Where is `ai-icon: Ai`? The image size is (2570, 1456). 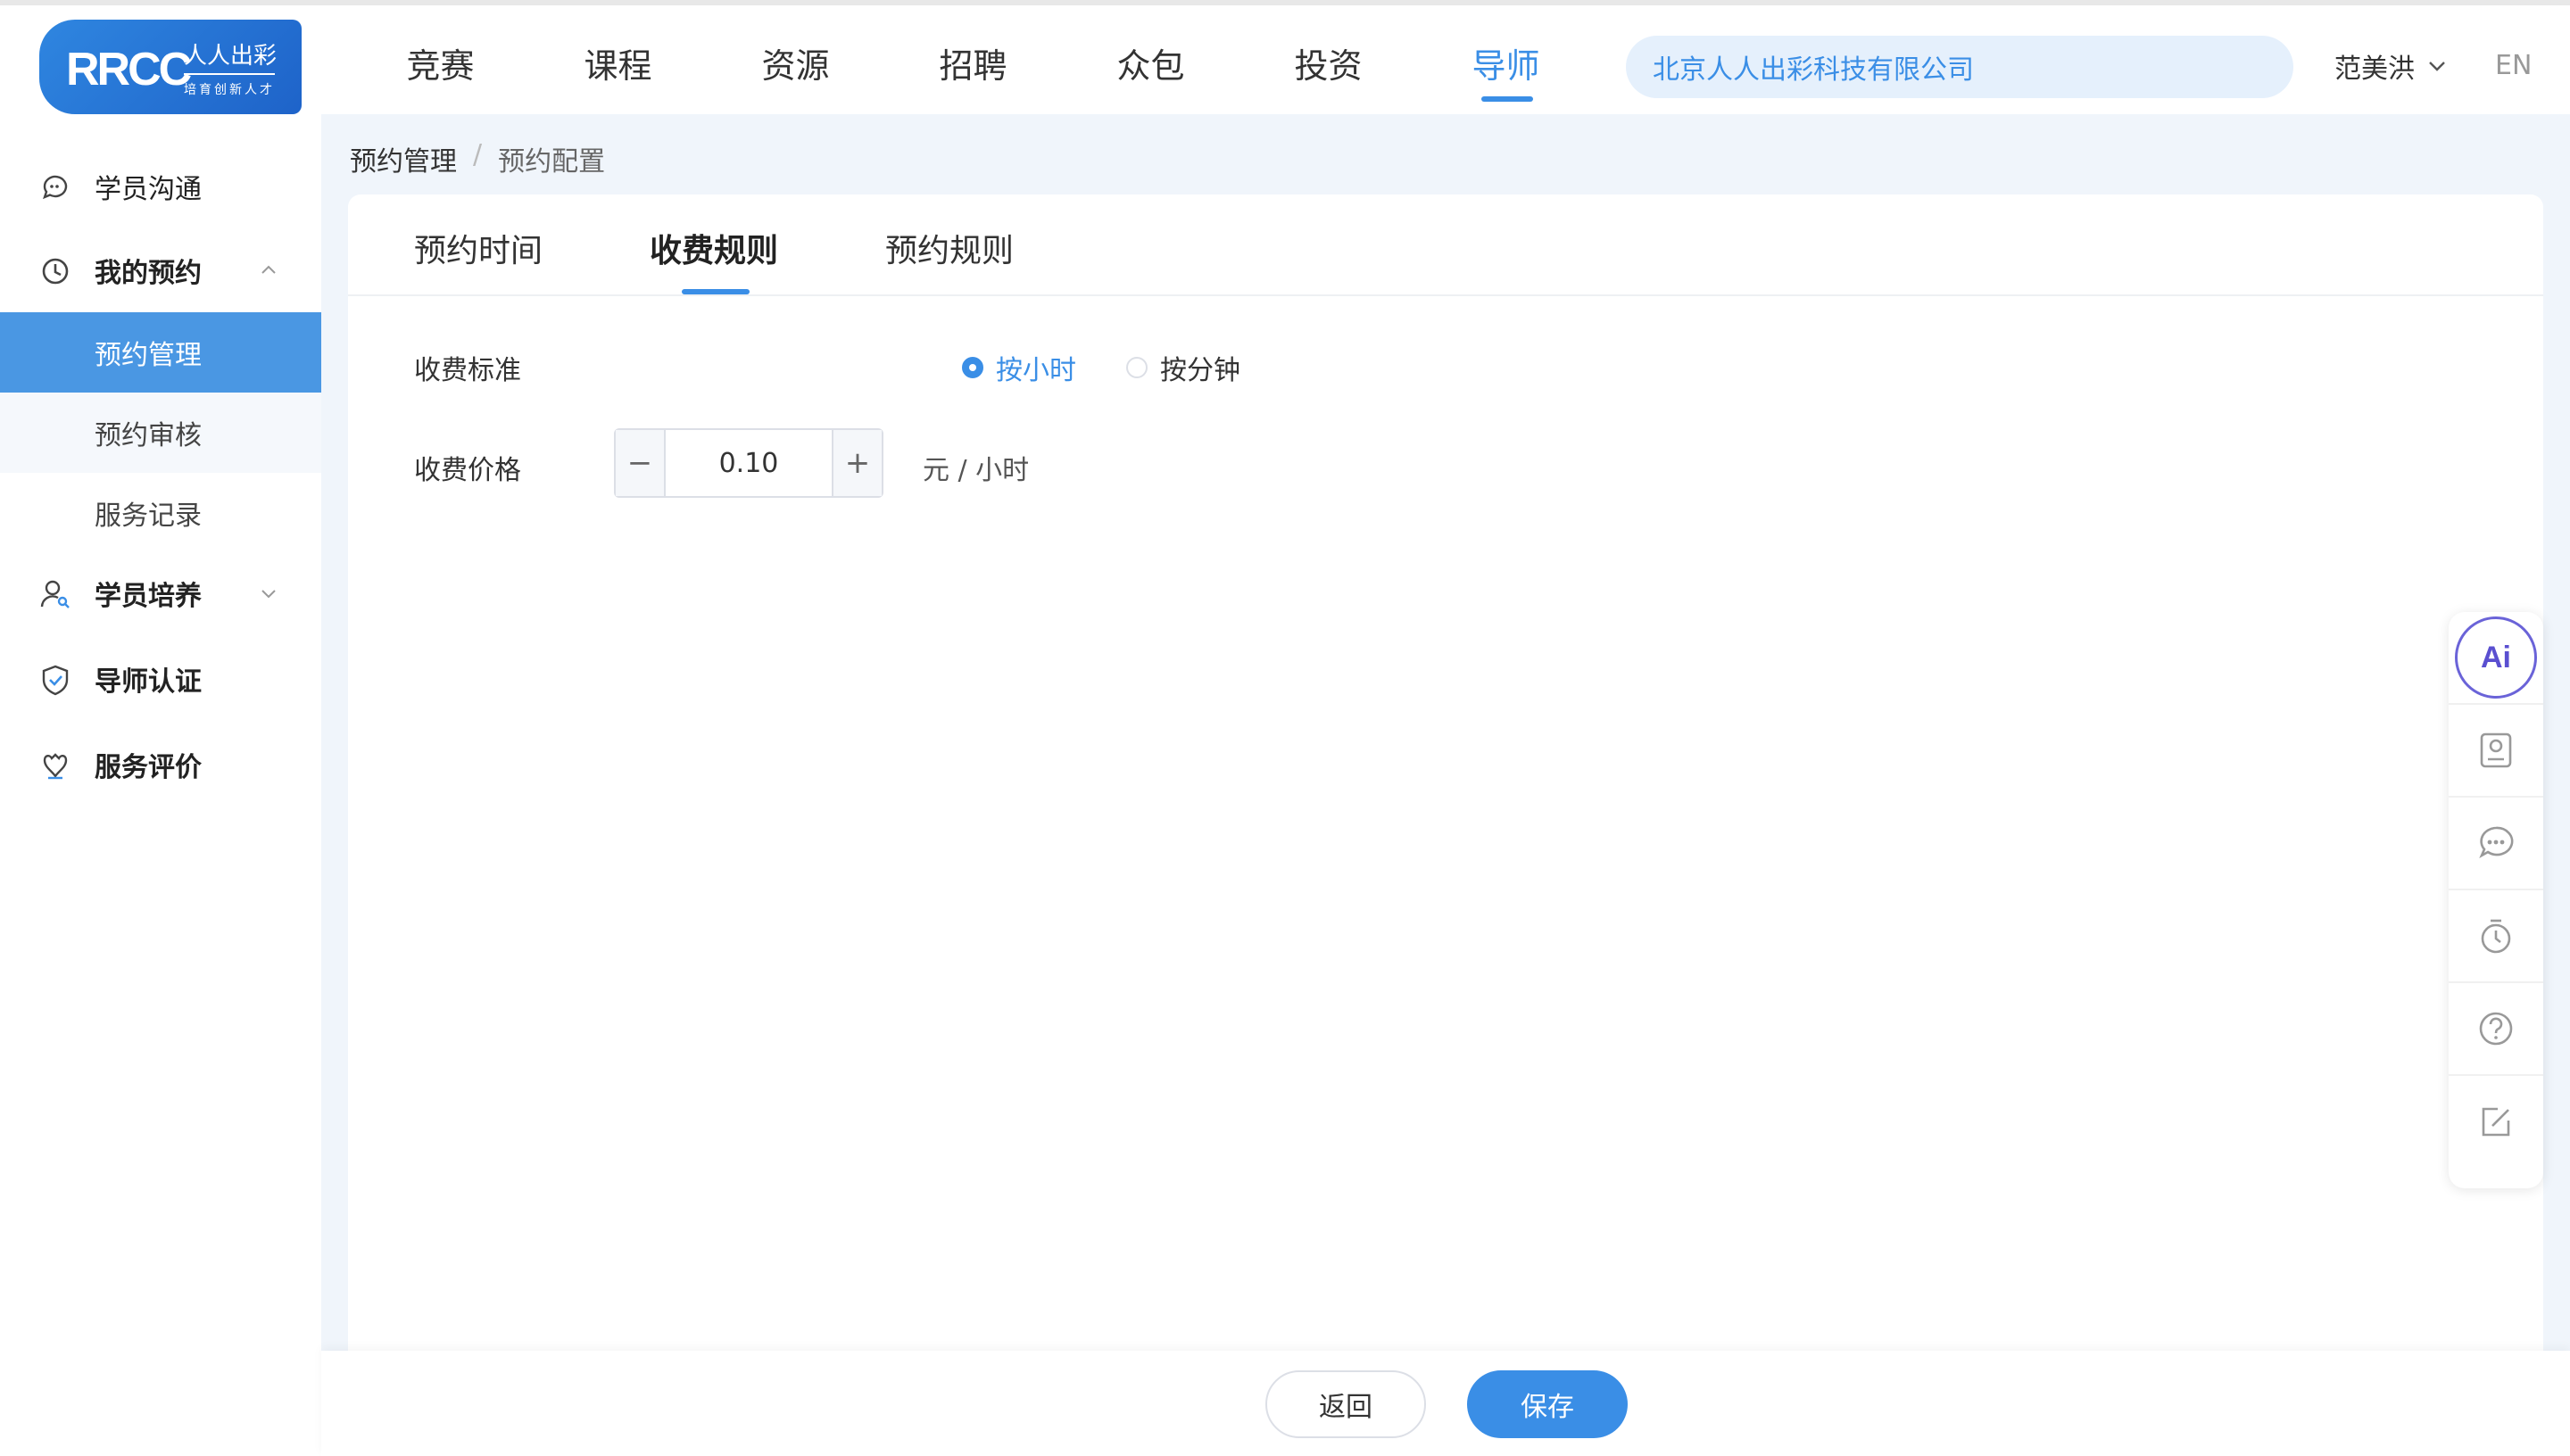 ai-icon: Ai is located at coordinates (2496, 657).